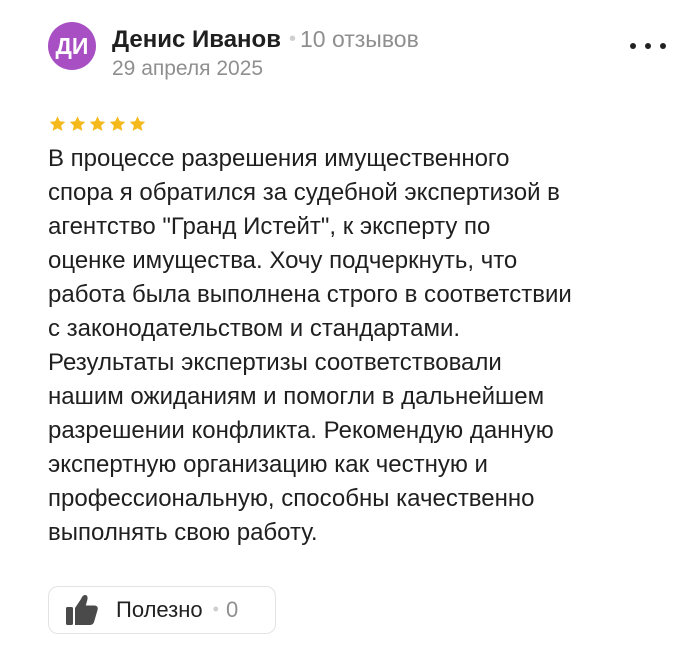  I want to click on author-review-count: 10 отзывов, so click(359, 39).